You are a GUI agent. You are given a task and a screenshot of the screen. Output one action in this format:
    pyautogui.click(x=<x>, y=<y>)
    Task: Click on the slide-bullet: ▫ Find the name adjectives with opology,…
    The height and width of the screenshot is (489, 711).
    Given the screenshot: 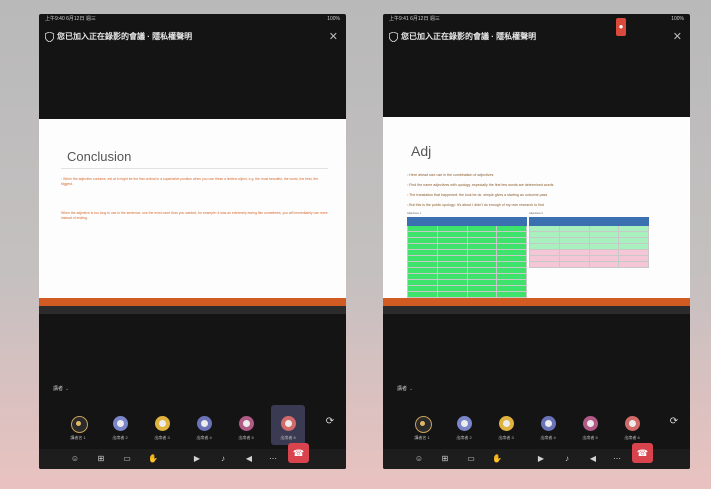 What is the action you would take?
    pyautogui.click(x=480, y=185)
    